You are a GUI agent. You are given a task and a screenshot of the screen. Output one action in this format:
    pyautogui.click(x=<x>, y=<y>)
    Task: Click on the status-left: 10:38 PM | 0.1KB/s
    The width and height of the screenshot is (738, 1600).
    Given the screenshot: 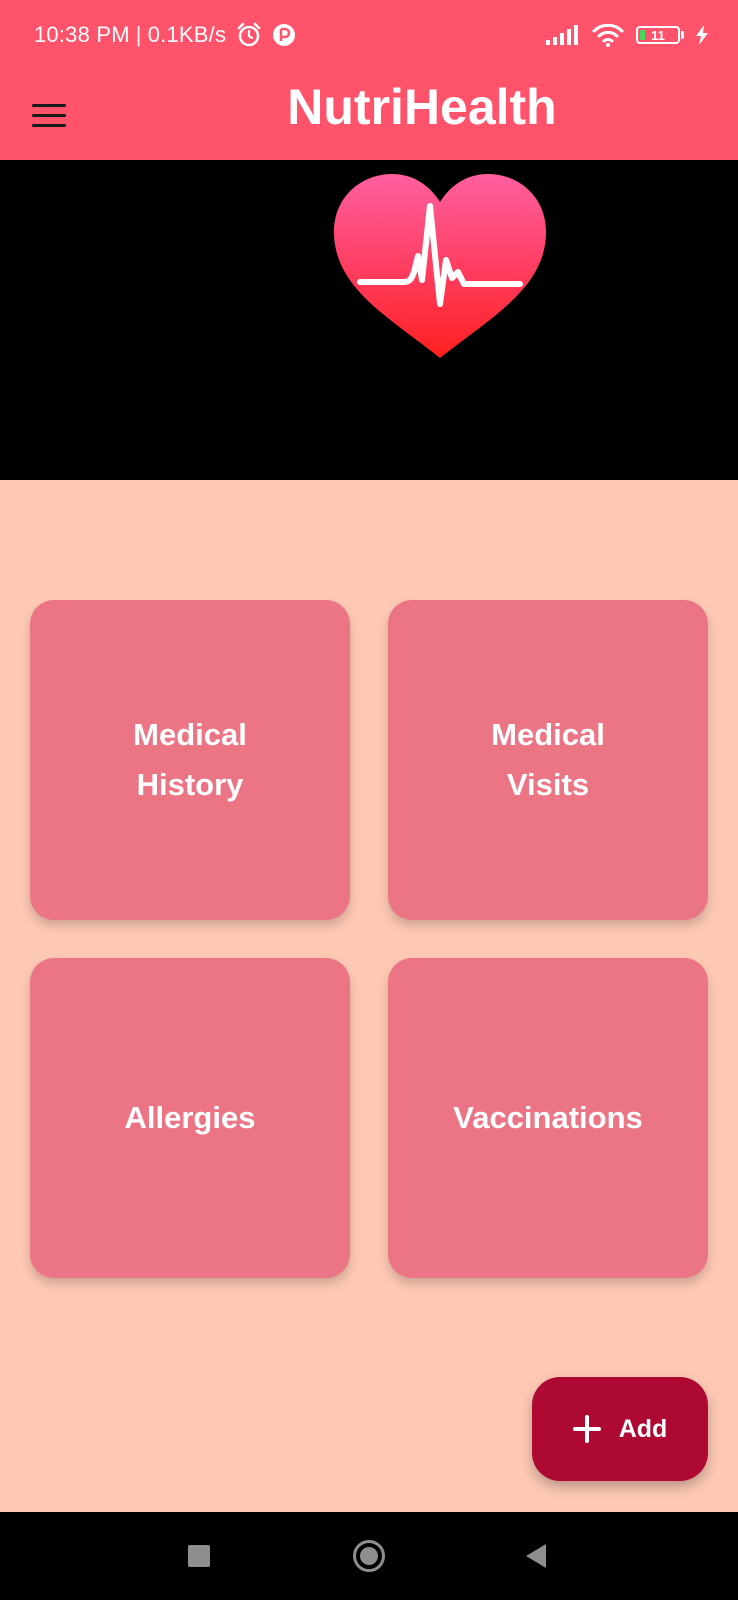 What is the action you would take?
    pyautogui.click(x=165, y=35)
    